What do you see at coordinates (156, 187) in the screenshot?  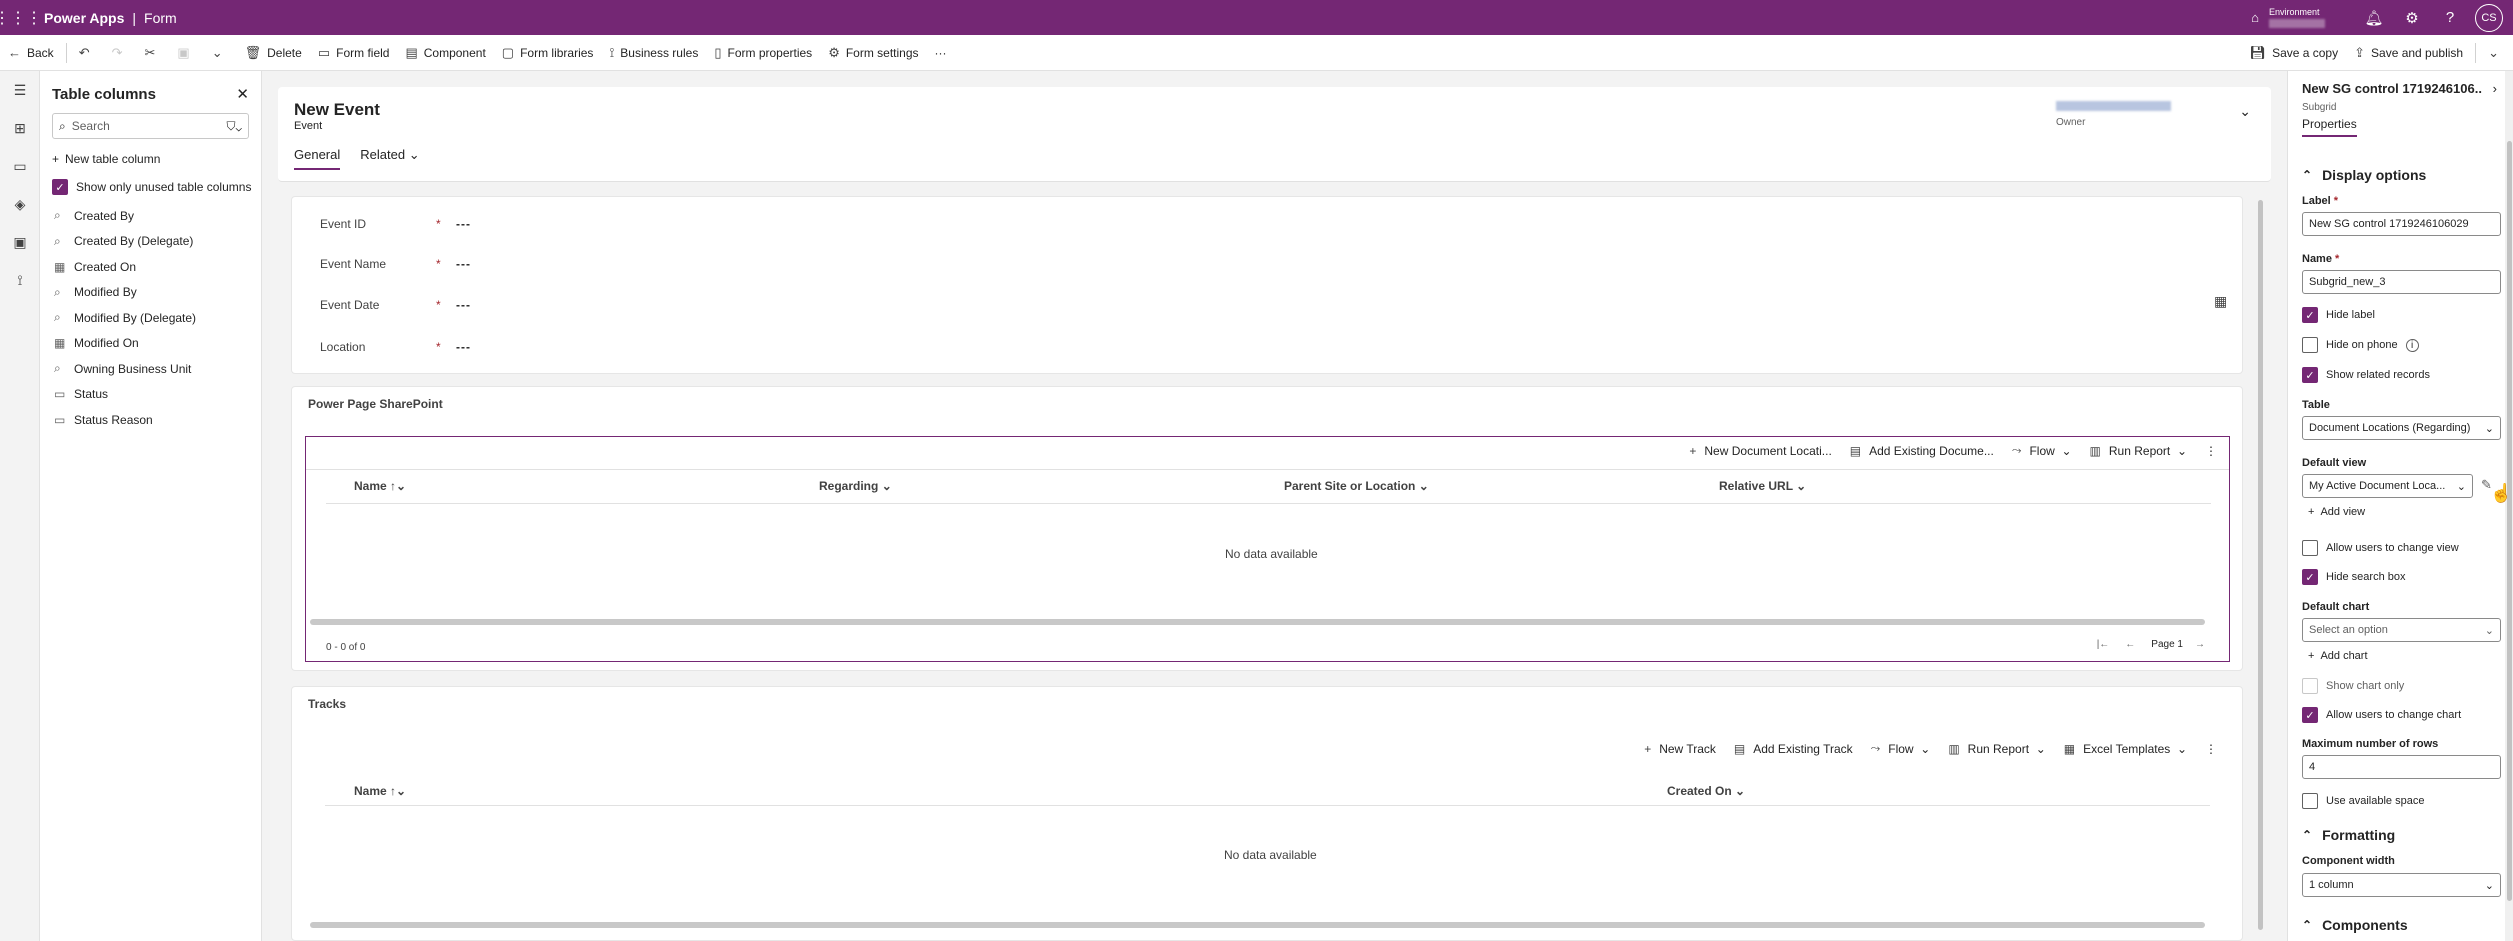 I see `show-unused-toggle: ✓ Show only unused table columns` at bounding box center [156, 187].